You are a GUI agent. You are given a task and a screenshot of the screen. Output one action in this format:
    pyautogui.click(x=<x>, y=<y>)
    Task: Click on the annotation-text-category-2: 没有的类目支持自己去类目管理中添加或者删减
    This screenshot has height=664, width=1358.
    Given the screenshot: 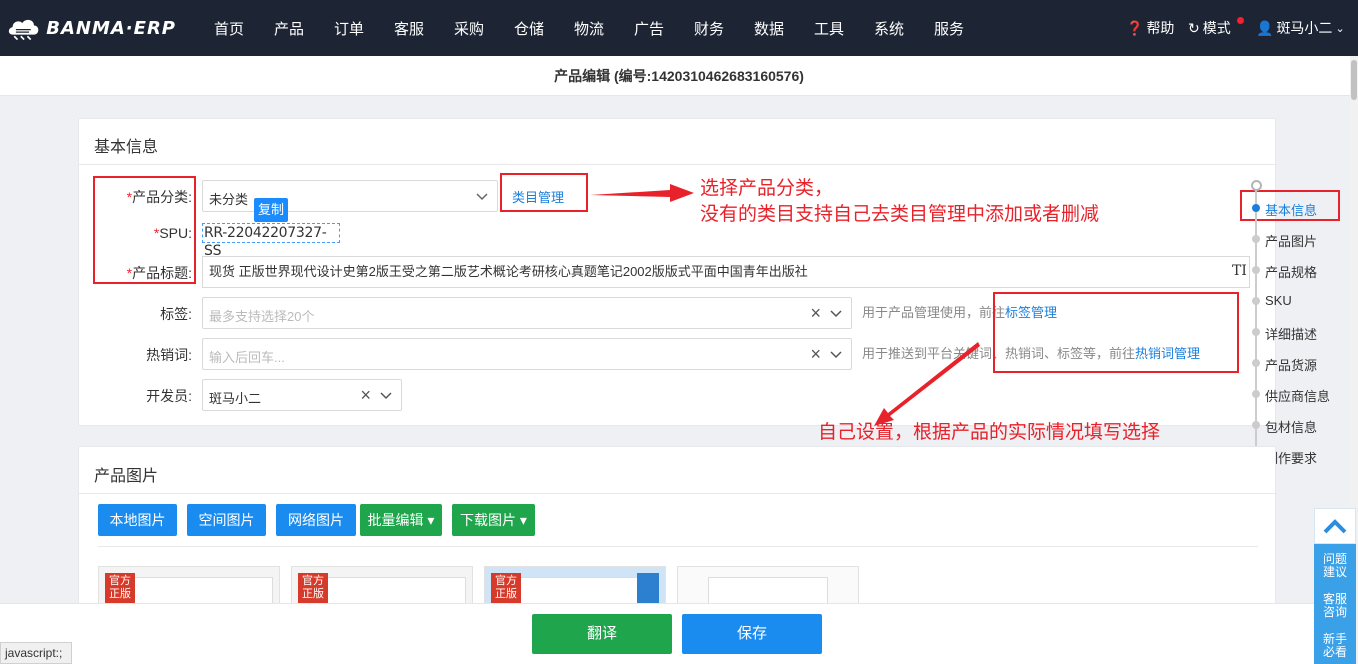 What is the action you would take?
    pyautogui.click(x=900, y=214)
    